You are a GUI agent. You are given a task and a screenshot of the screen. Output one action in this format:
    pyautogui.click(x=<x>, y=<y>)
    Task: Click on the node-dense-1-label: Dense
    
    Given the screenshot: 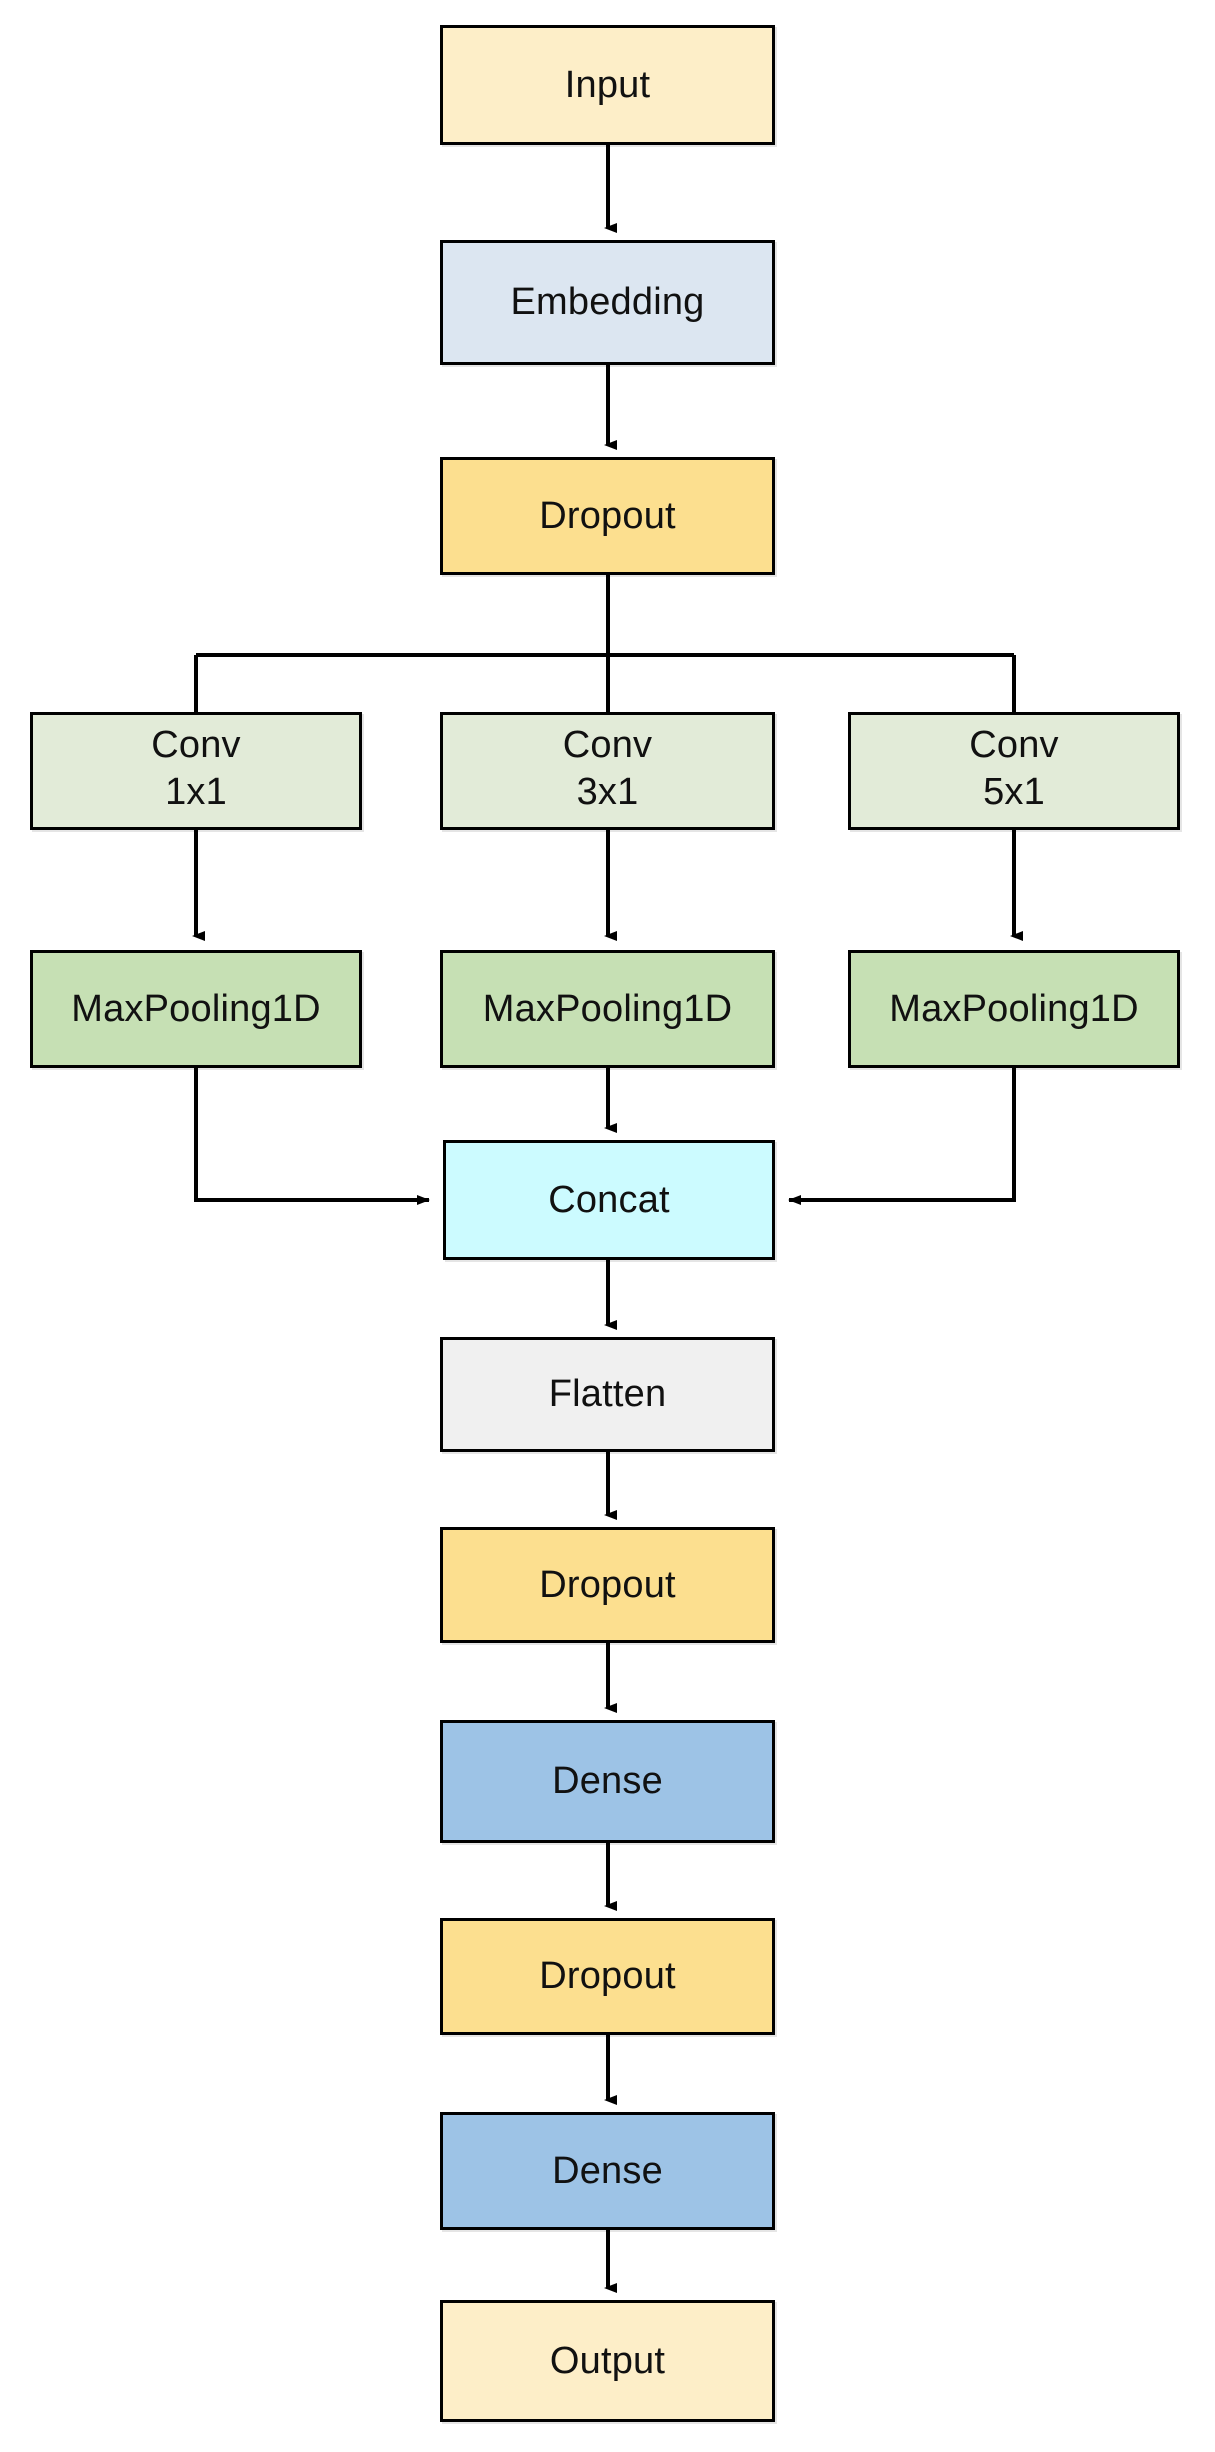 What is the action you would take?
    pyautogui.click(x=607, y=1781)
    